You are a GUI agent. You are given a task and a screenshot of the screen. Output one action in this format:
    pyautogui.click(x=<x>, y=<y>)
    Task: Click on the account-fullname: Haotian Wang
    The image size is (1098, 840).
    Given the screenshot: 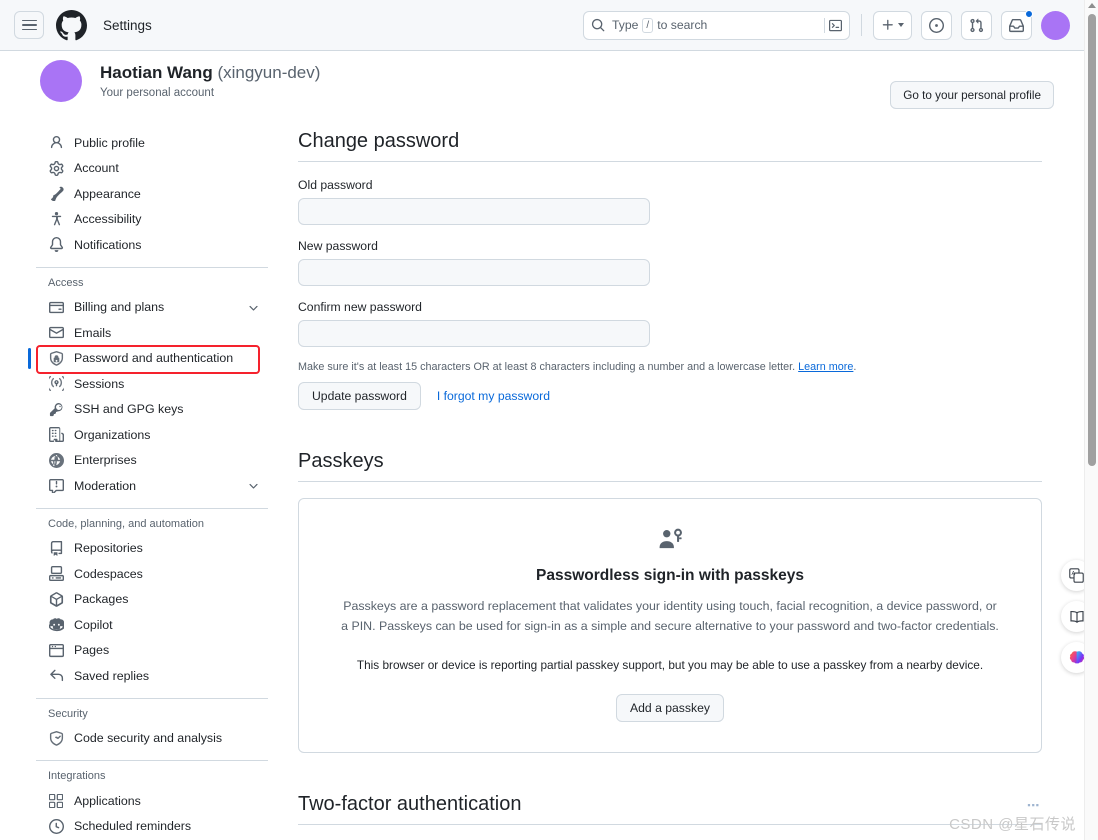 What is the action you would take?
    pyautogui.click(x=156, y=73)
    